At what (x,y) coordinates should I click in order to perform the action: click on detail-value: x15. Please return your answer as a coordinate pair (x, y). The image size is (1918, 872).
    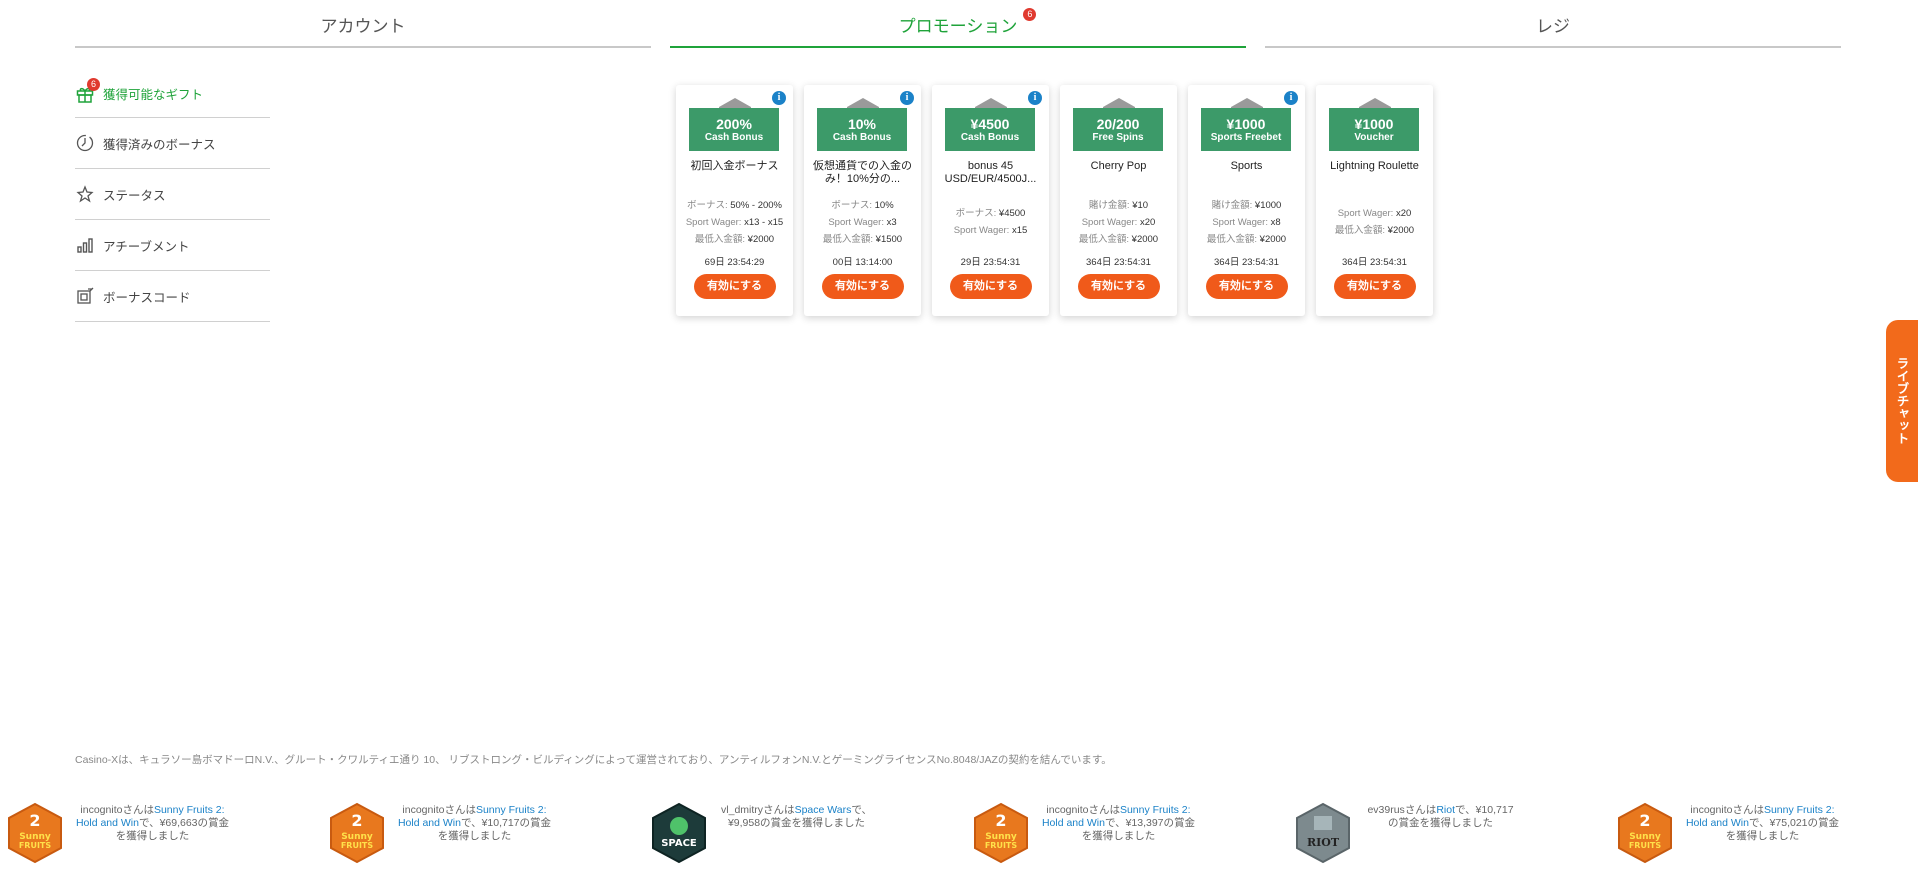
    Looking at the image, I should click on (1019, 230).